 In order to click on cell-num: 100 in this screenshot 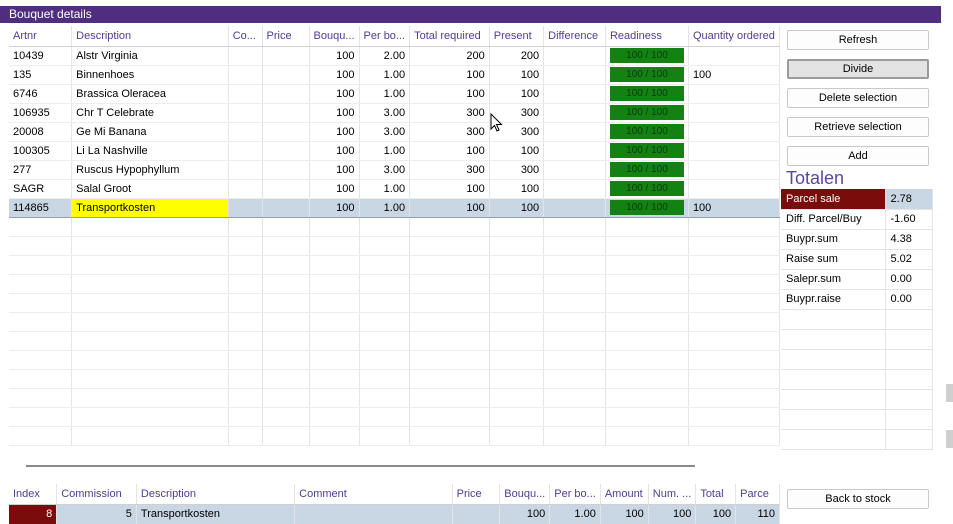, I will do `click(672, 514)`.